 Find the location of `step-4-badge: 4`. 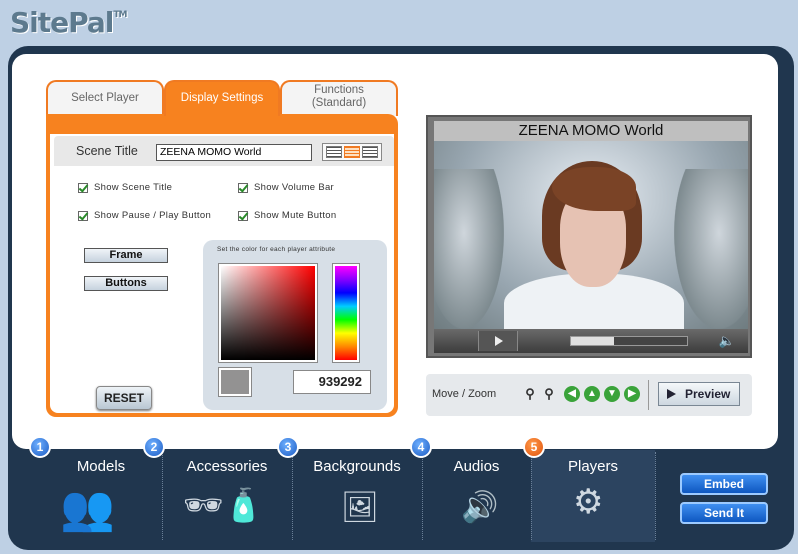

step-4-badge: 4 is located at coordinates (421, 447).